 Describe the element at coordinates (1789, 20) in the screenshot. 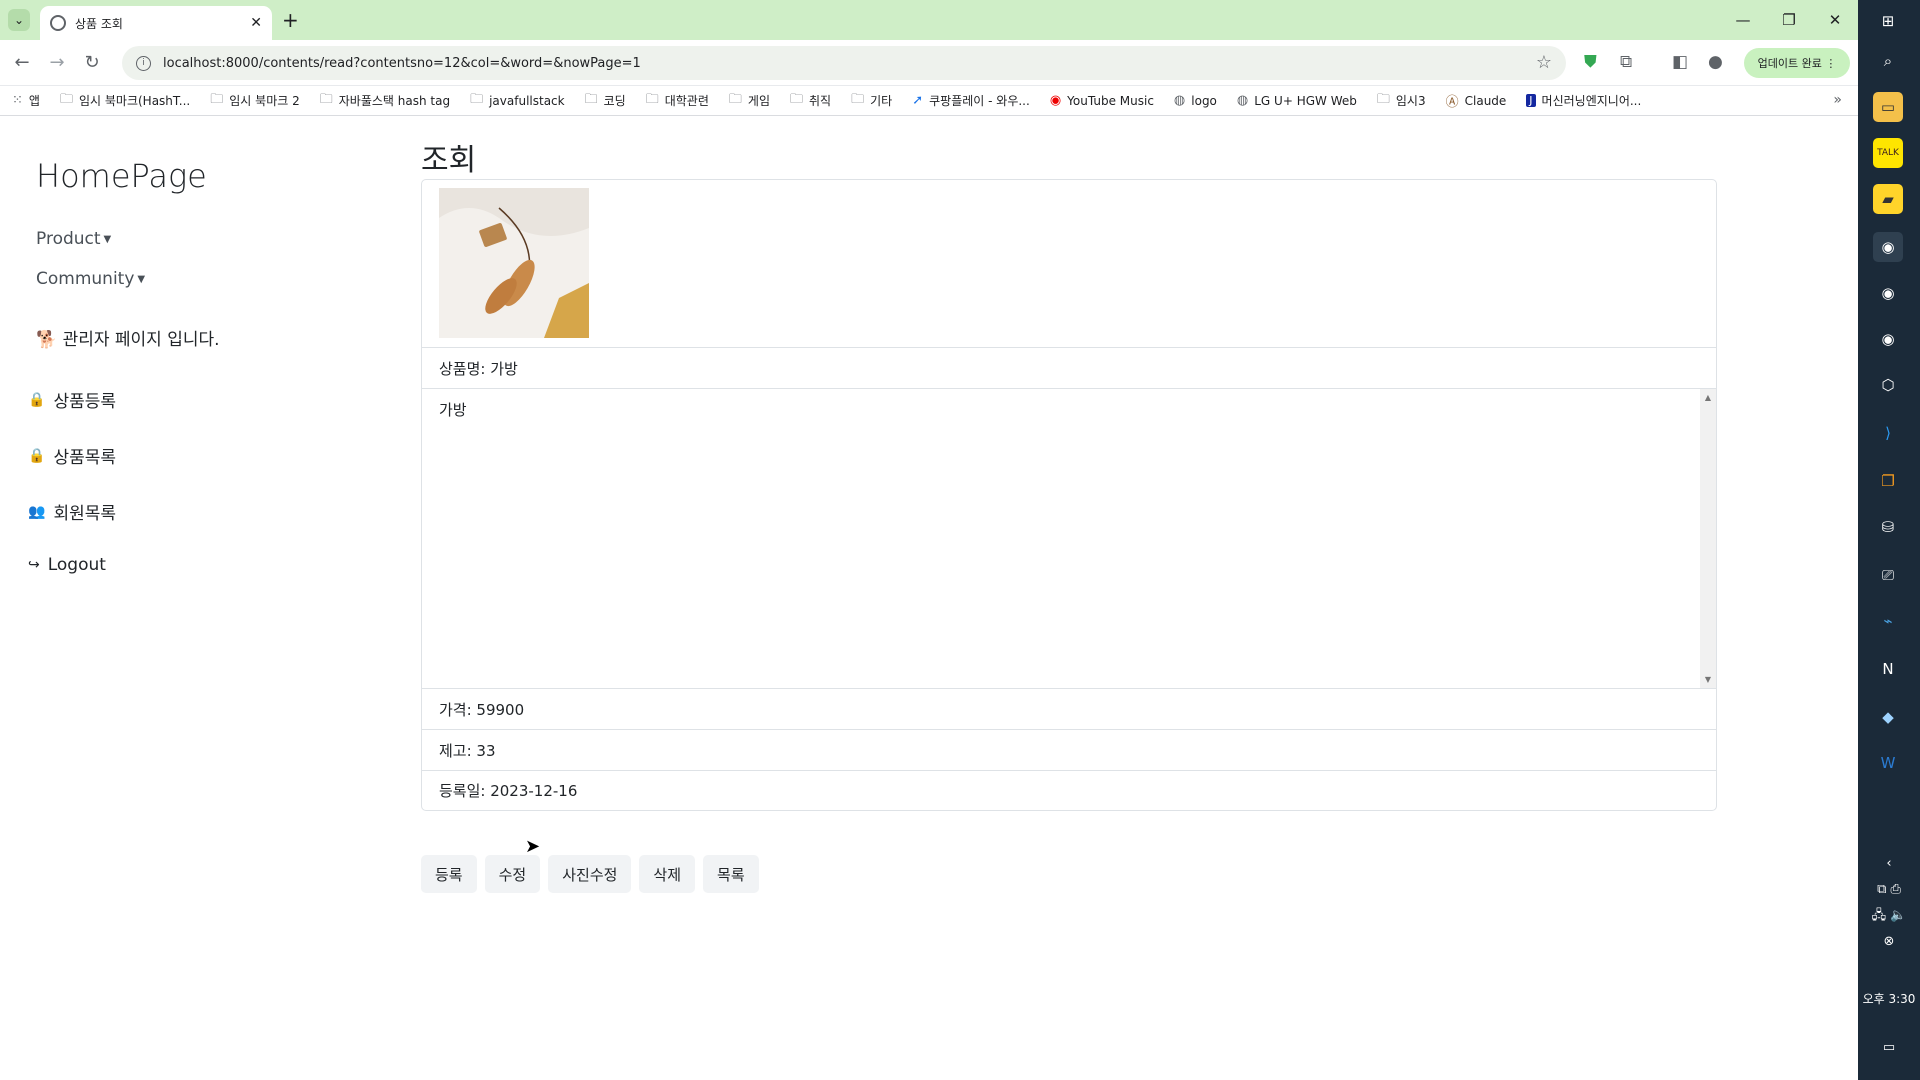

I see `restore-button: ❐` at that location.